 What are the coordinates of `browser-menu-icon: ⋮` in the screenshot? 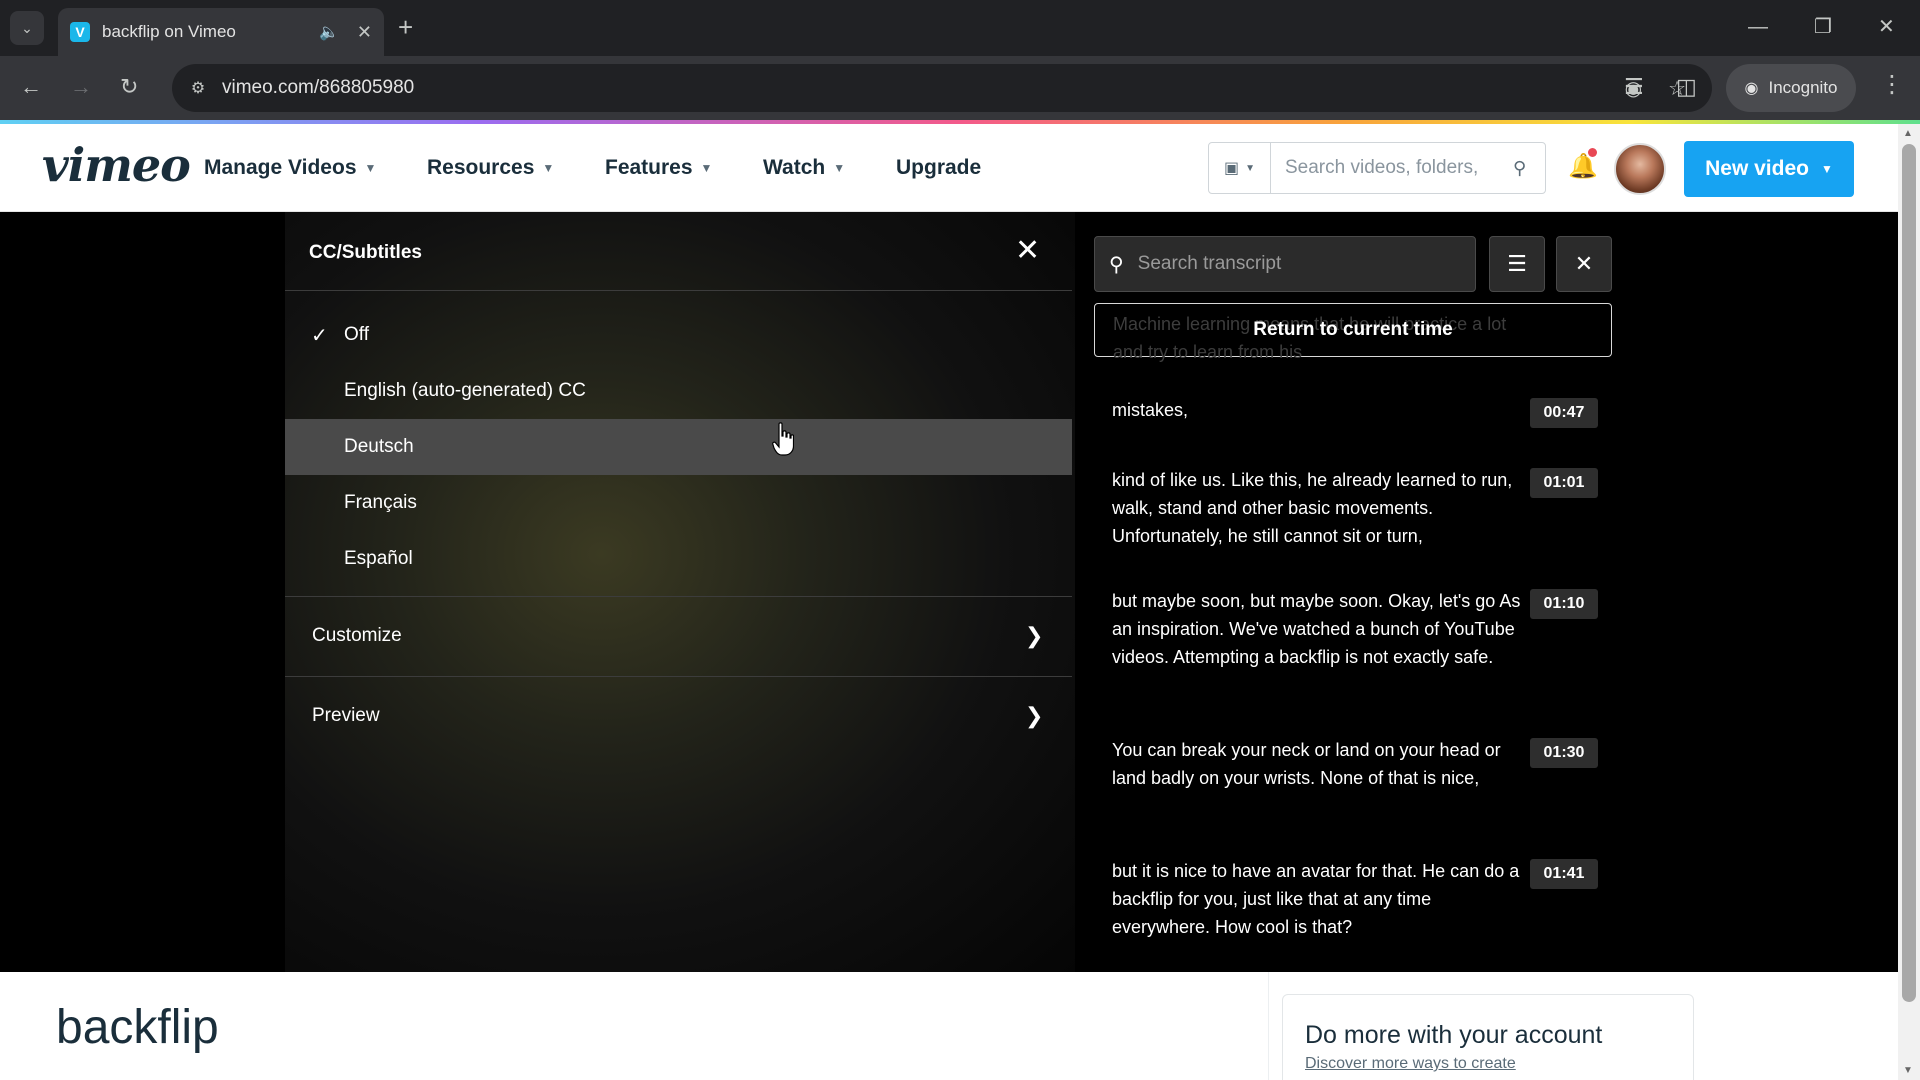 It's located at (1892, 84).